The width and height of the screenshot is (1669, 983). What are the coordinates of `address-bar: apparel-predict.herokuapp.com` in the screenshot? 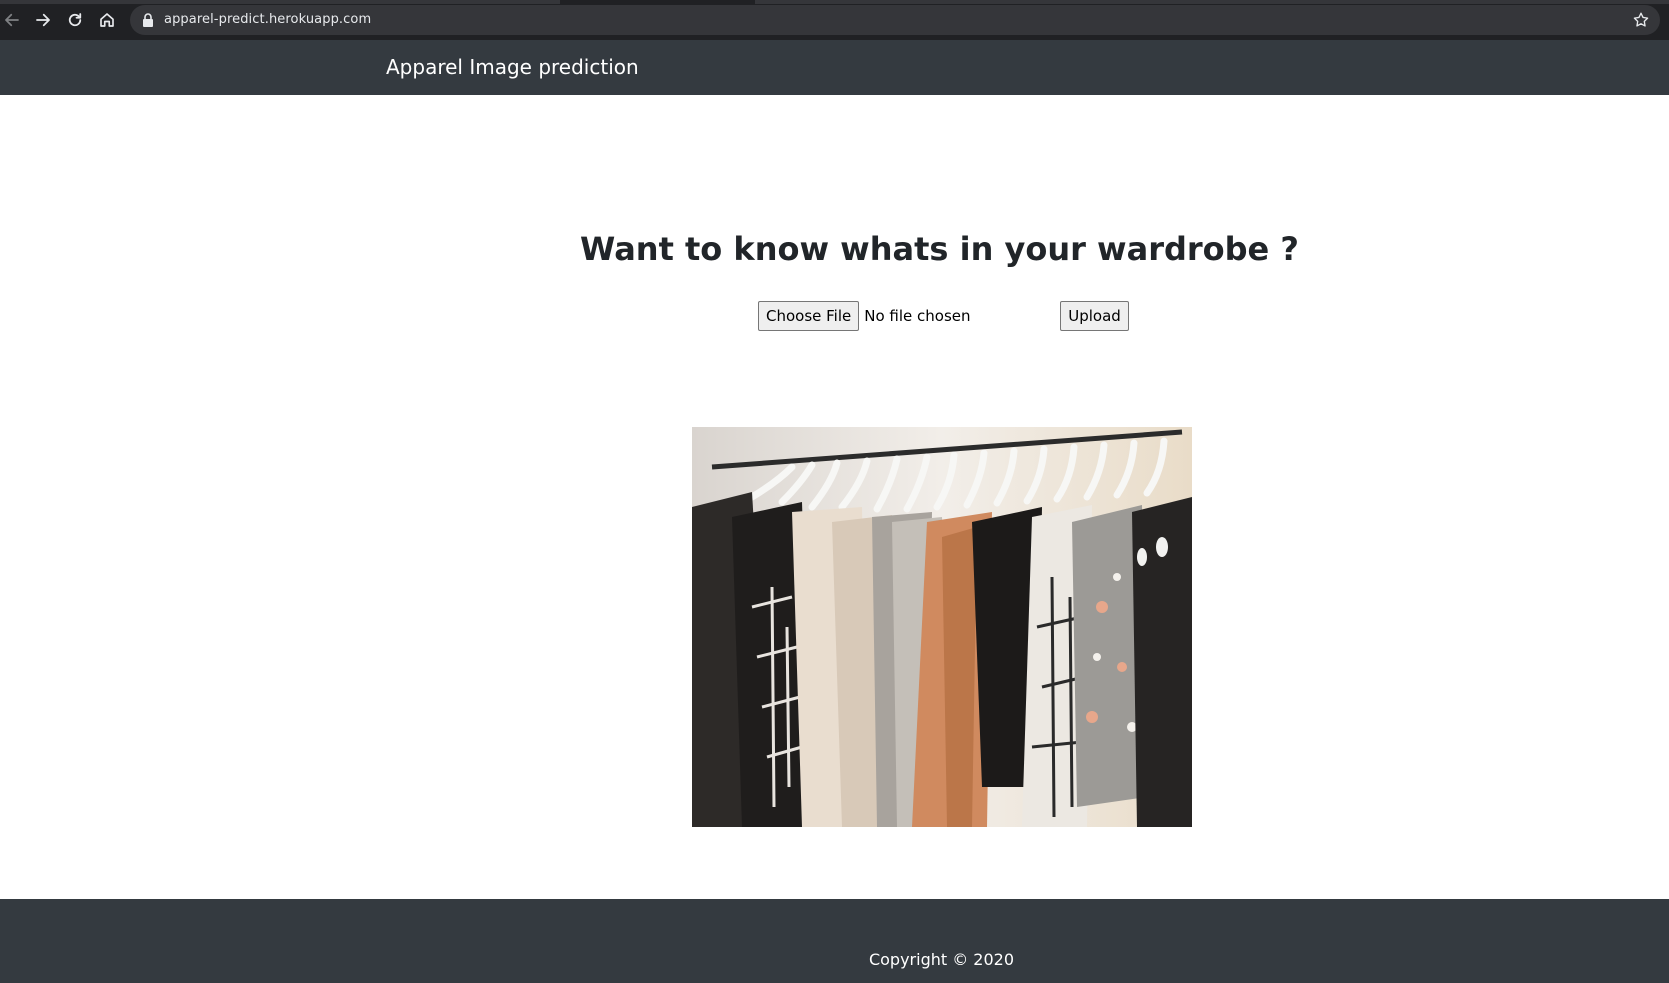 It's located at (895, 20).